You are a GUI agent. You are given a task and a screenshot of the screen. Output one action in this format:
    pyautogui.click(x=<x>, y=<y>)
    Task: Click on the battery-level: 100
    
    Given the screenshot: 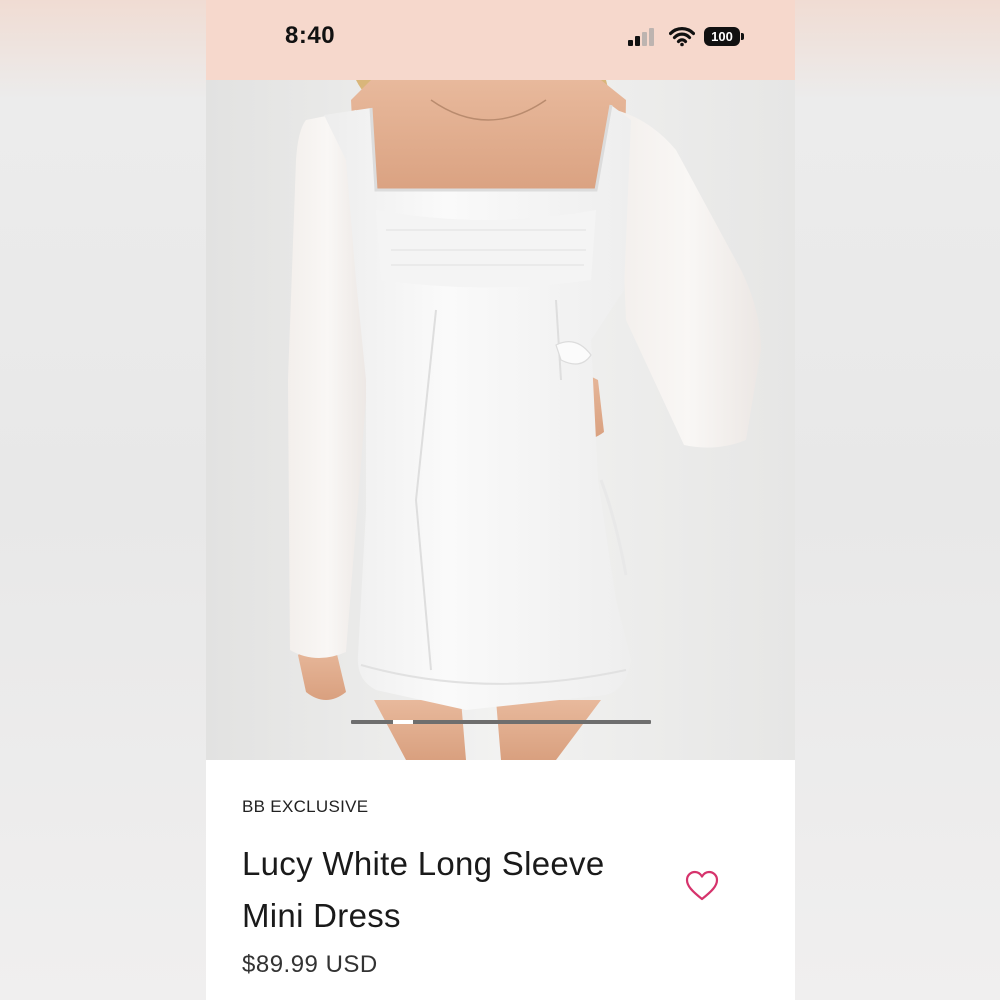 What is the action you would take?
    pyautogui.click(x=722, y=36)
    